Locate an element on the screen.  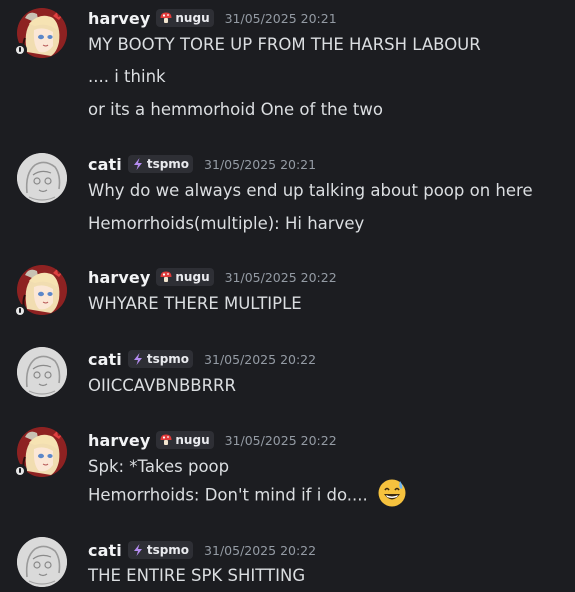
message-text: Hemorrhoids(multiple): Hi harvey is located at coordinates (226, 223).